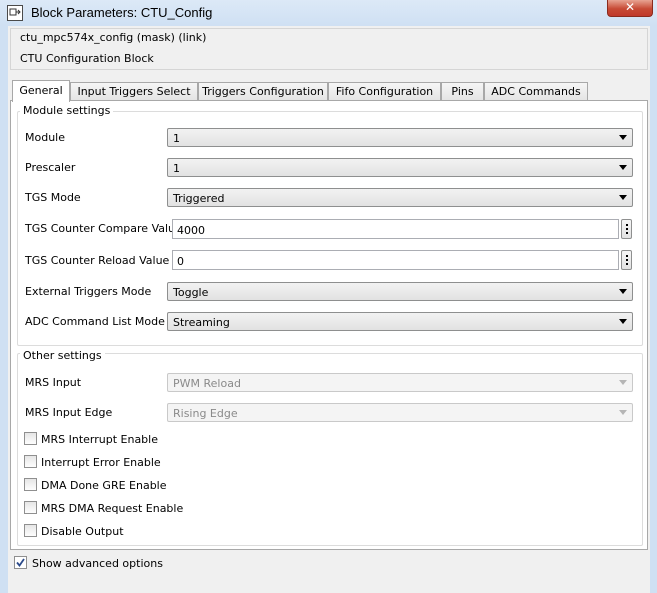 This screenshot has width=657, height=593. I want to click on tgs-mode-select: Triggered, so click(400, 197).